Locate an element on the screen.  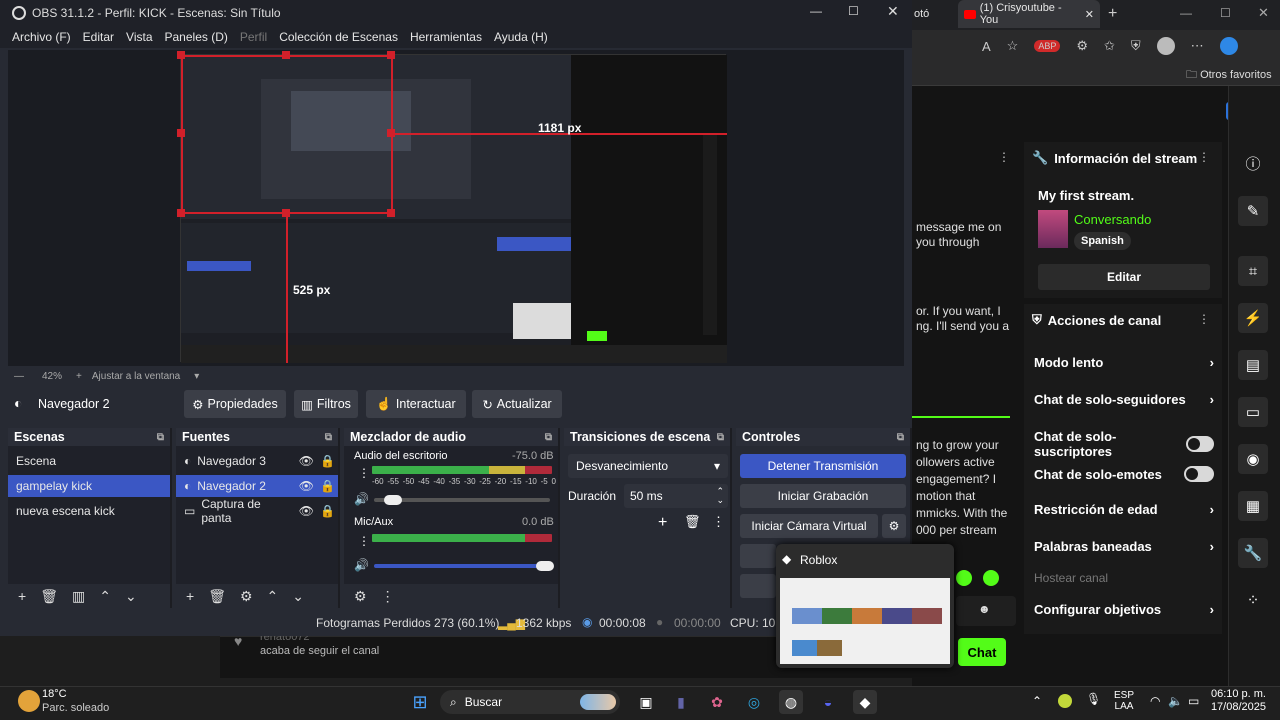
menu-view: Vista is located at coordinates (139, 37).